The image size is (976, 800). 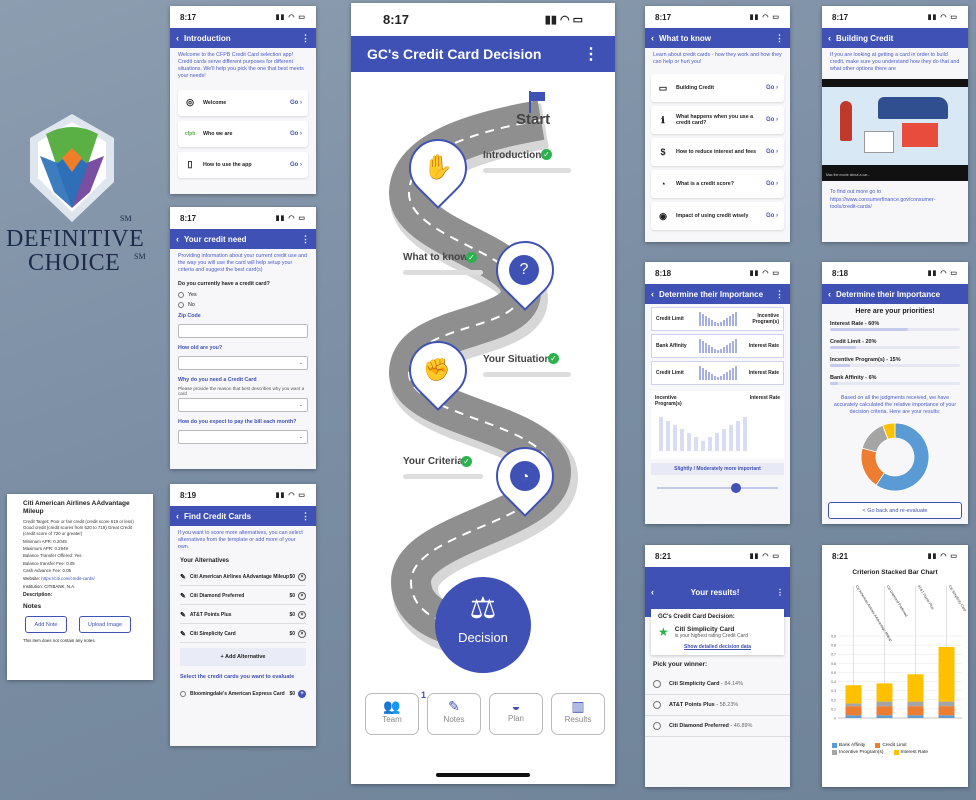 I want to click on list-item: ◉ Impact of using credit wisely Go ›, so click(x=717, y=216).